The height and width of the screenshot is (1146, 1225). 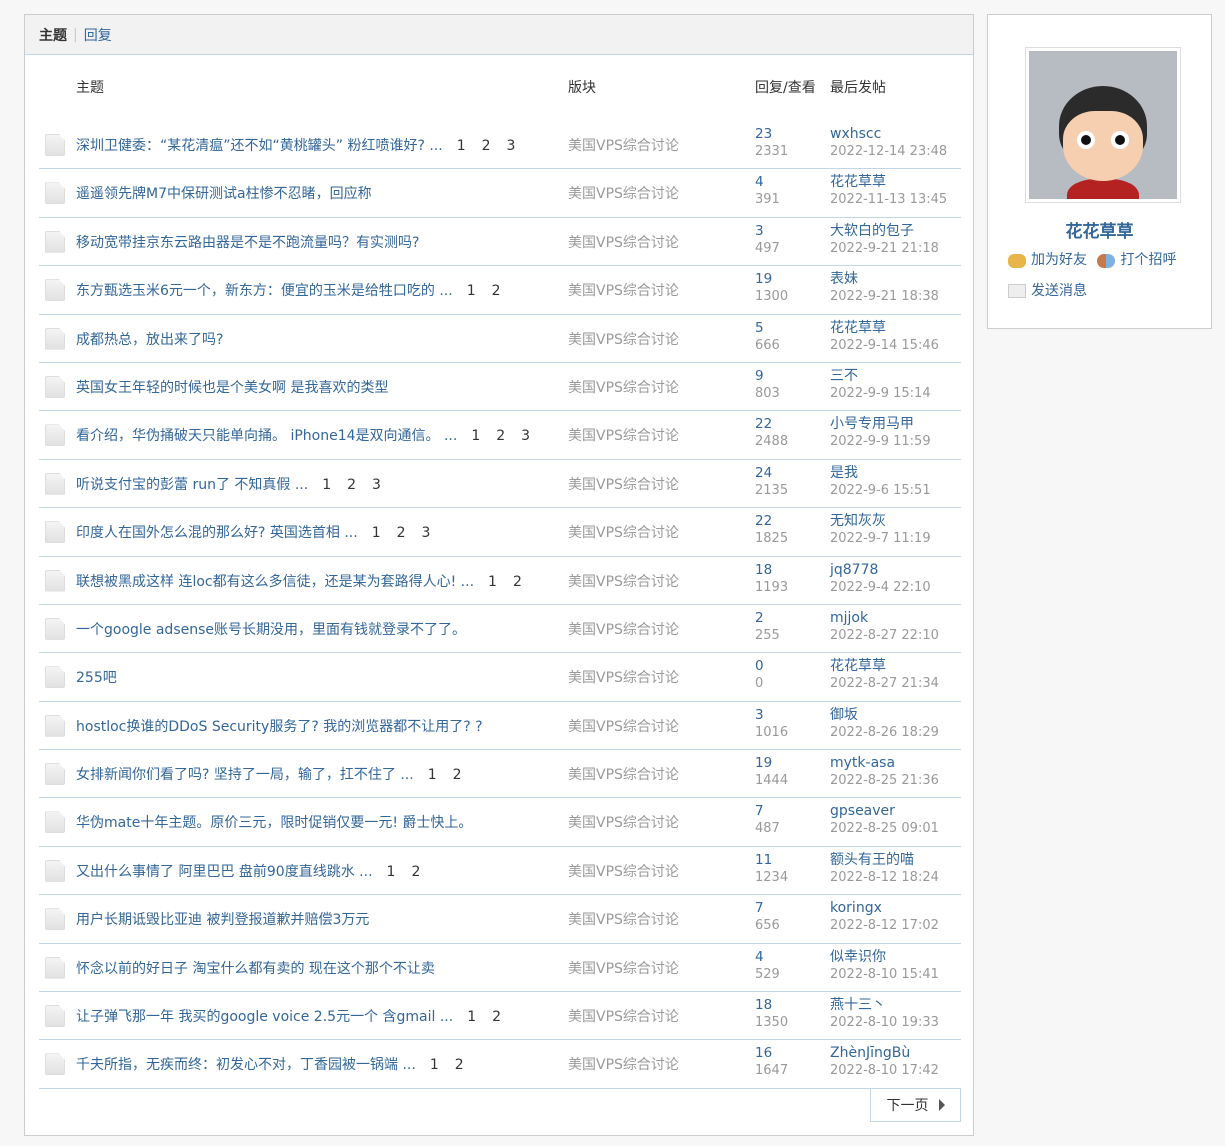 I want to click on last-poster-link: 三不, so click(x=880, y=376).